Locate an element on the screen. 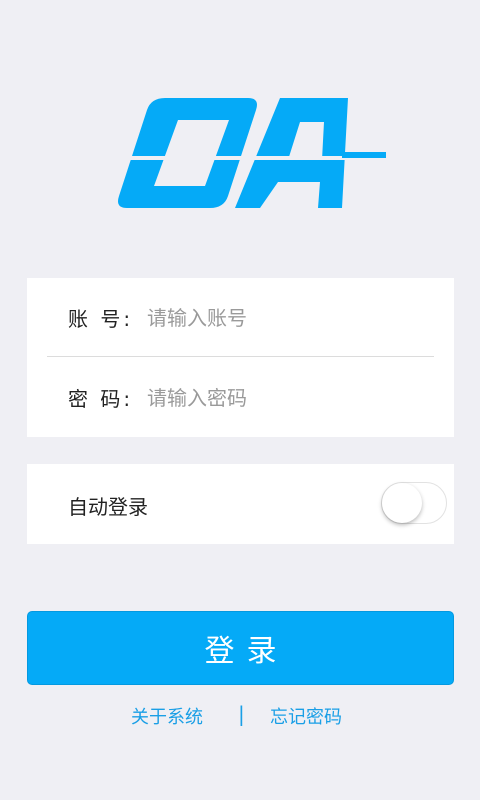  form-divider is located at coordinates (240, 356).